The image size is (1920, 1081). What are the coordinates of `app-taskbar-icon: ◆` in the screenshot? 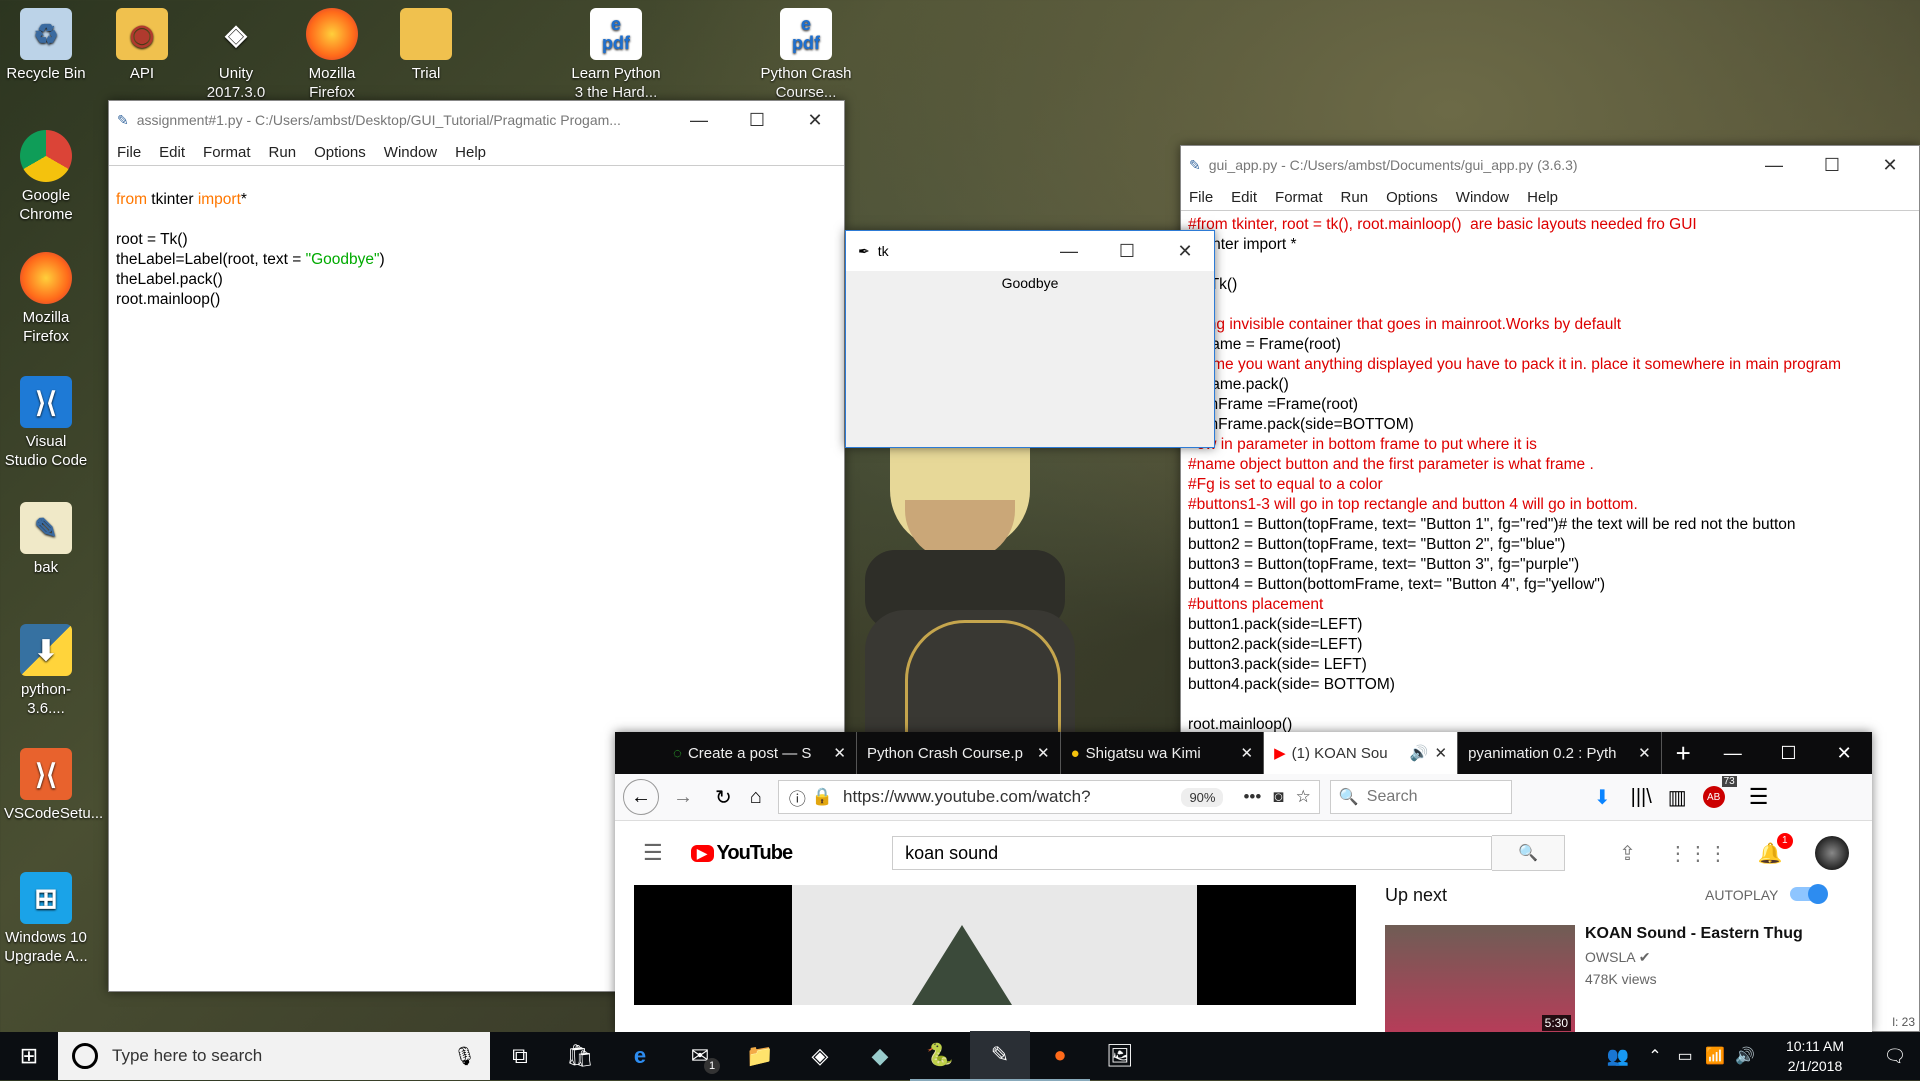 It's located at (880, 1056).